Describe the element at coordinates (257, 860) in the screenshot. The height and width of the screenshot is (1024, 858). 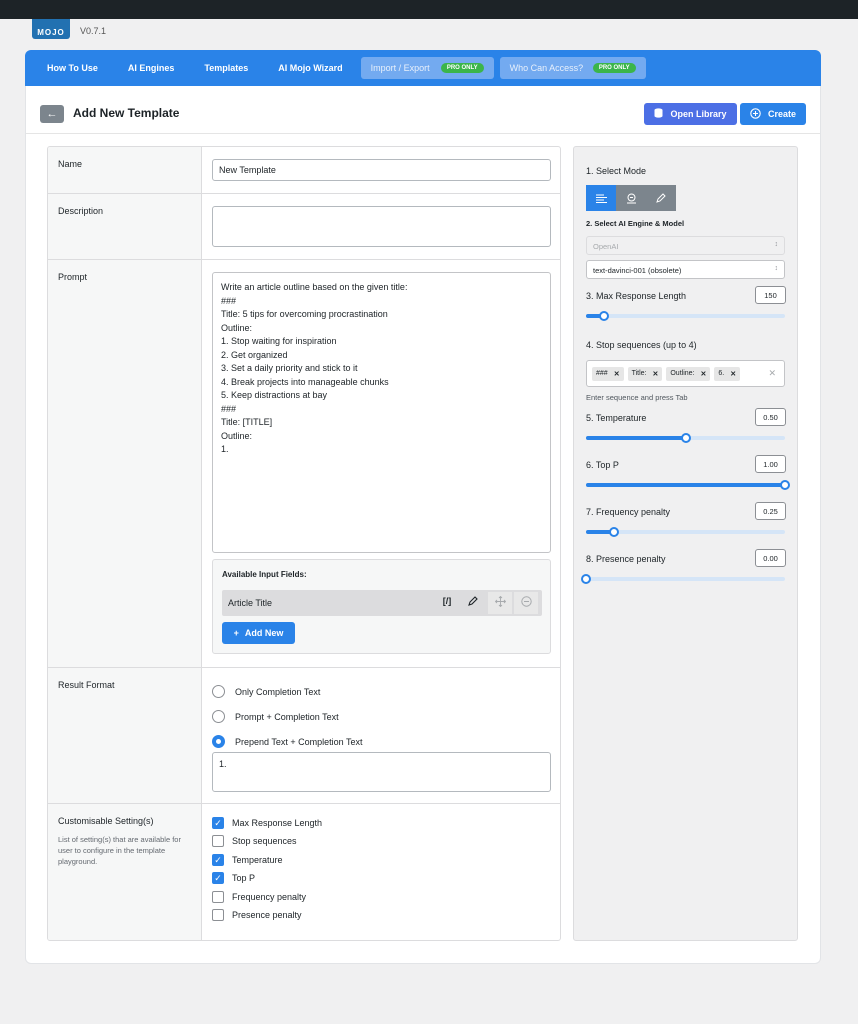
I see `checkbox-label: Temperature` at that location.